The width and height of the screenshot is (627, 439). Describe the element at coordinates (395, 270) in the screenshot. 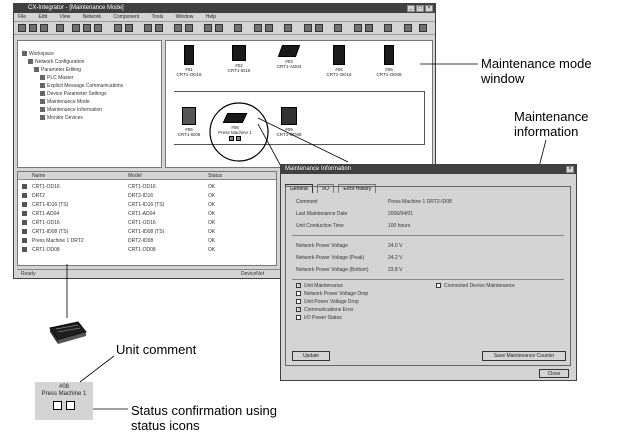

I see `field-value-voltage-bottom: 23.8 V` at that location.